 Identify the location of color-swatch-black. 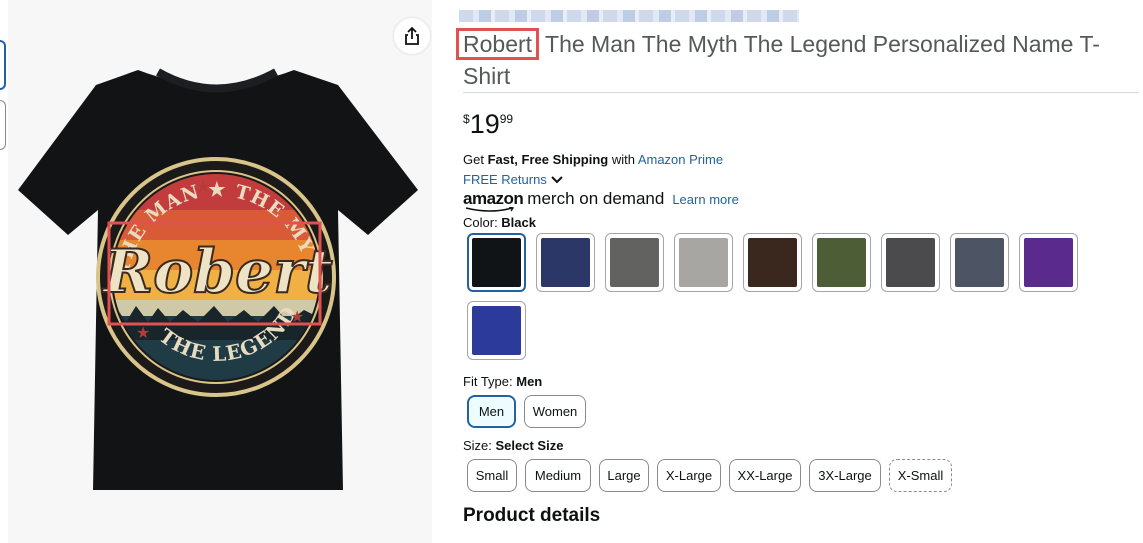
(496, 262).